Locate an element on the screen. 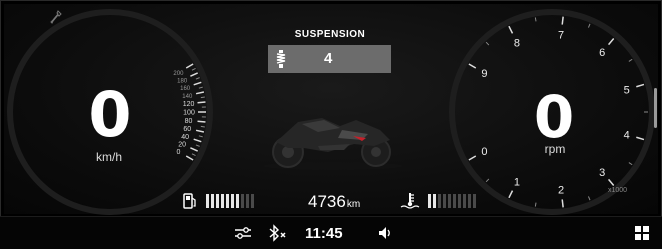  speed-tick-label: 200 is located at coordinates (178, 74).